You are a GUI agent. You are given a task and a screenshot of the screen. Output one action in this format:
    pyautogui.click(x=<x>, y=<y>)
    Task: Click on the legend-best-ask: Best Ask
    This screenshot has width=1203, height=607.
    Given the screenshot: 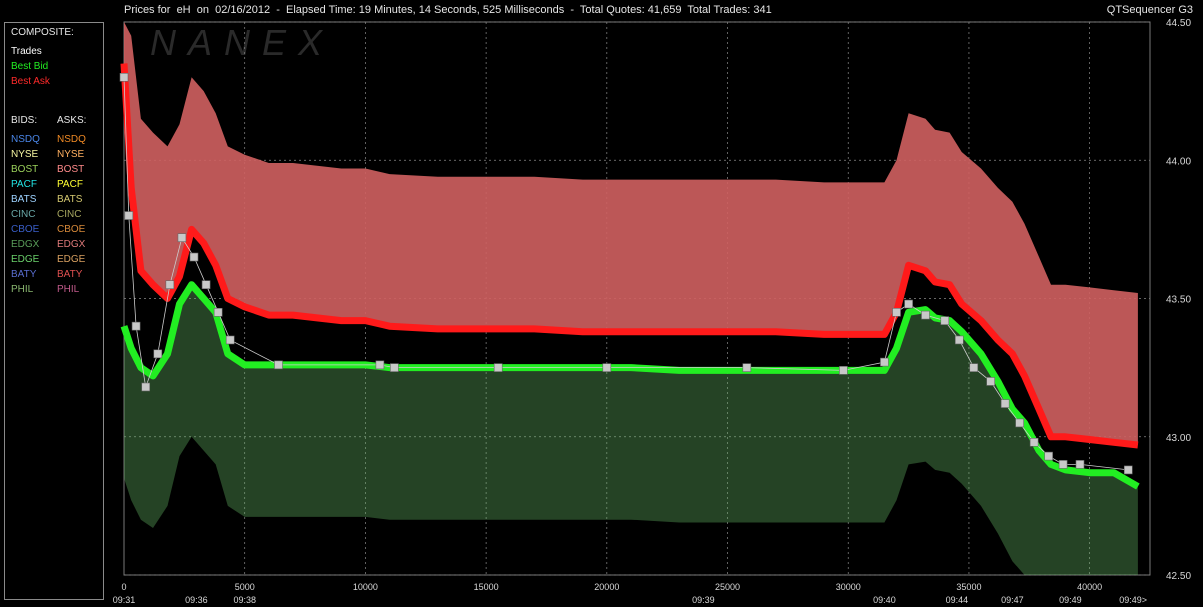 What is the action you would take?
    pyautogui.click(x=30, y=81)
    